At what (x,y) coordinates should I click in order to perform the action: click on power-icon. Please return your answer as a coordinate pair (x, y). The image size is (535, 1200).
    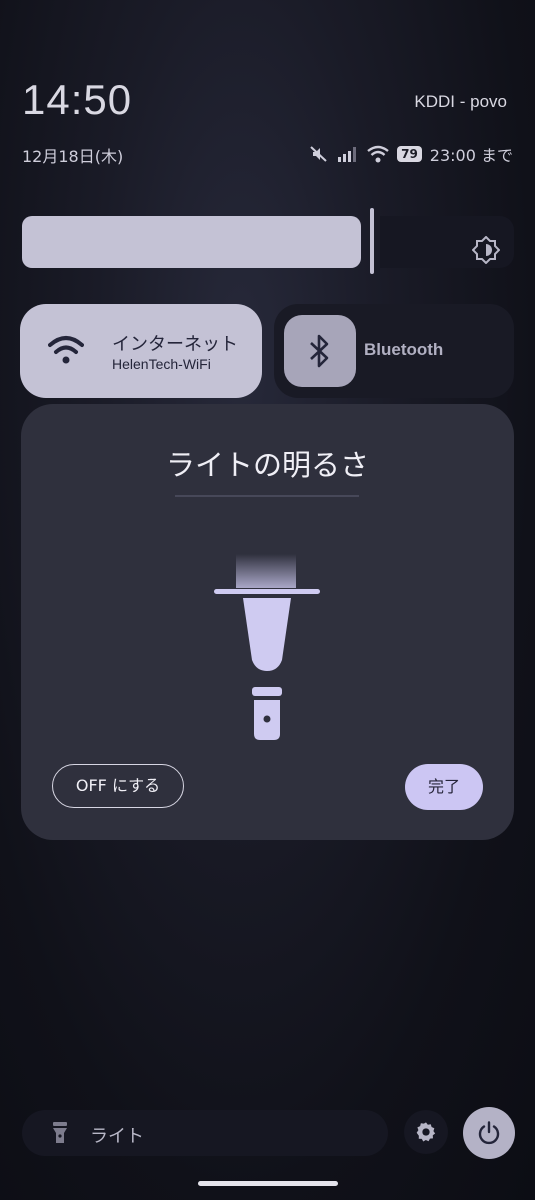
    Looking at the image, I should click on (489, 1133).